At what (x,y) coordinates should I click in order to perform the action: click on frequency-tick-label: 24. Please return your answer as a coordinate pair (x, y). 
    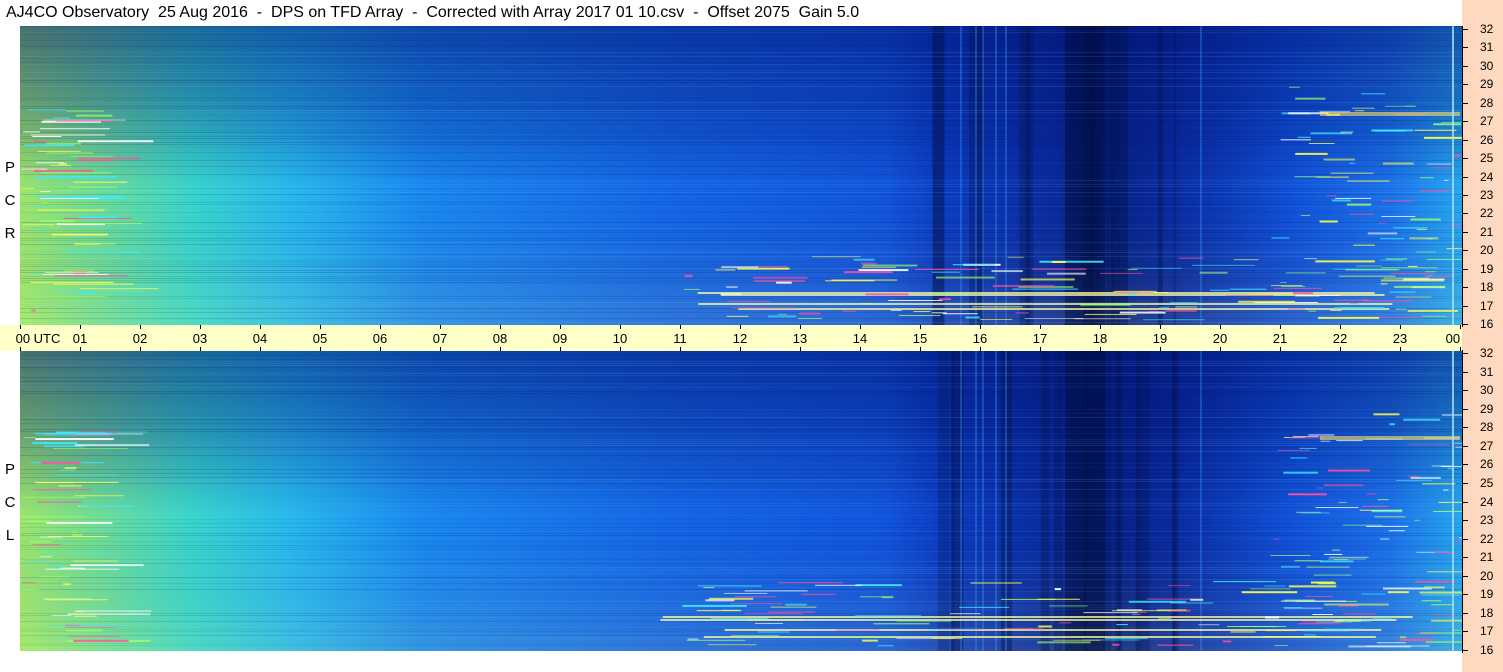
    Looking at the image, I should click on (1487, 176).